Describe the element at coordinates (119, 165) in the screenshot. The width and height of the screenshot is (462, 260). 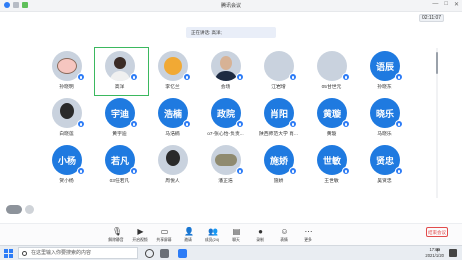
I see `participant-tile: 若凡 03任若凡` at that location.